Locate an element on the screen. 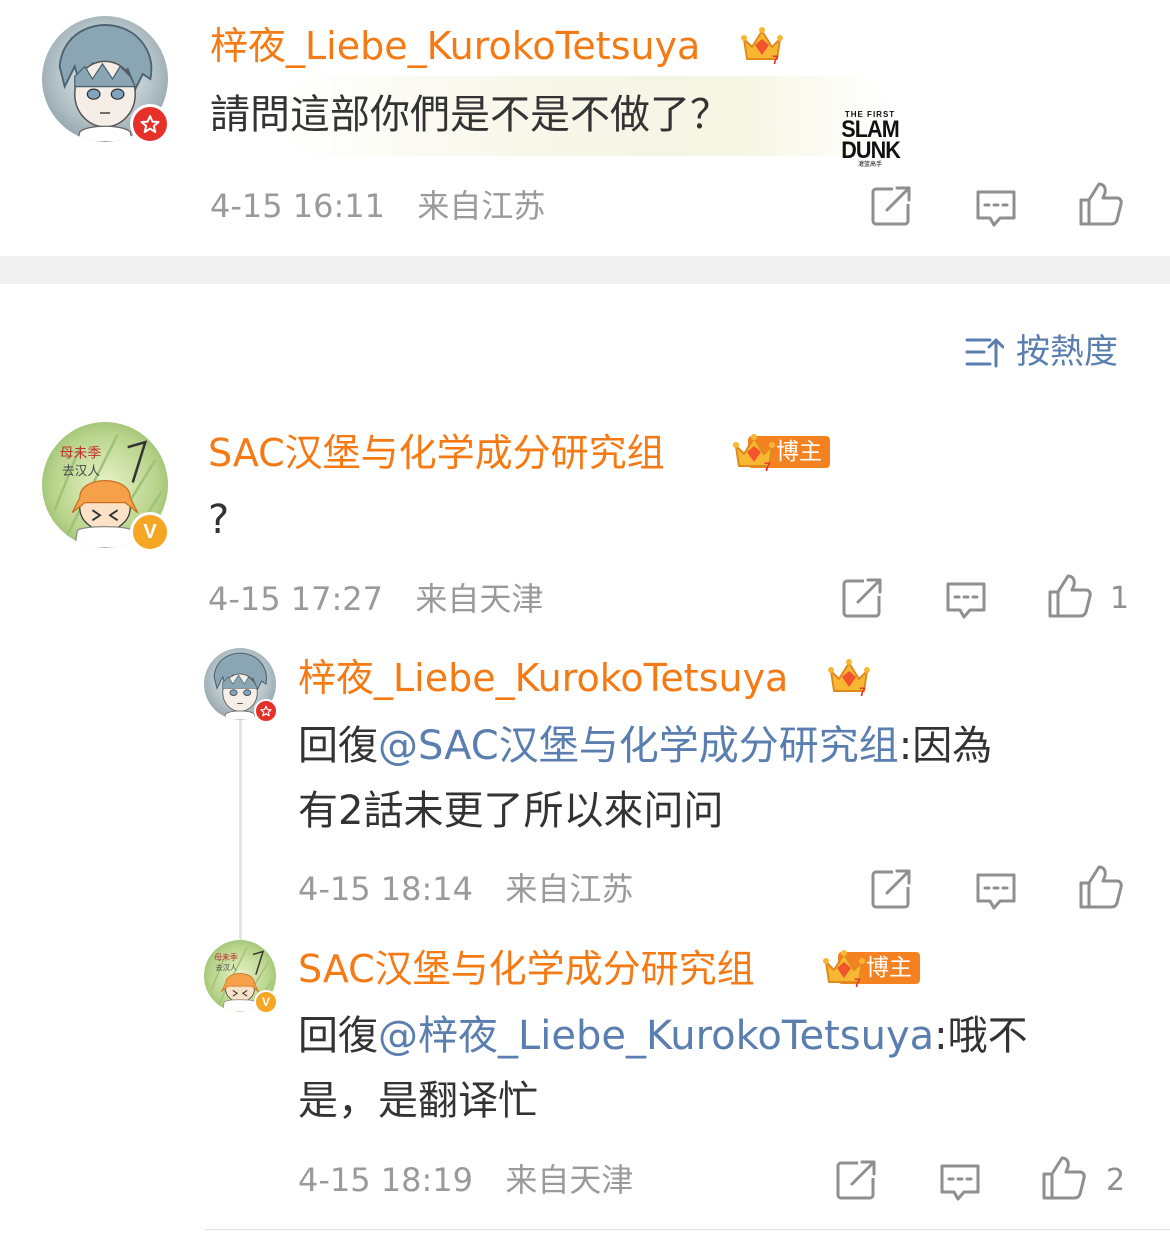 The height and width of the screenshot is (1233, 1170). sort-control: 按熱度 is located at coordinates (1041, 352).